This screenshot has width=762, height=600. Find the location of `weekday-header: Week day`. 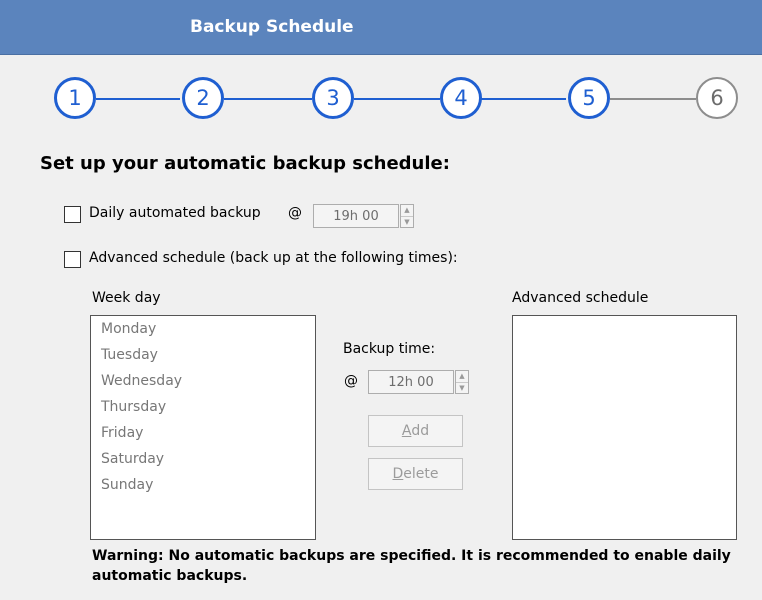

weekday-header: Week day is located at coordinates (126, 298).